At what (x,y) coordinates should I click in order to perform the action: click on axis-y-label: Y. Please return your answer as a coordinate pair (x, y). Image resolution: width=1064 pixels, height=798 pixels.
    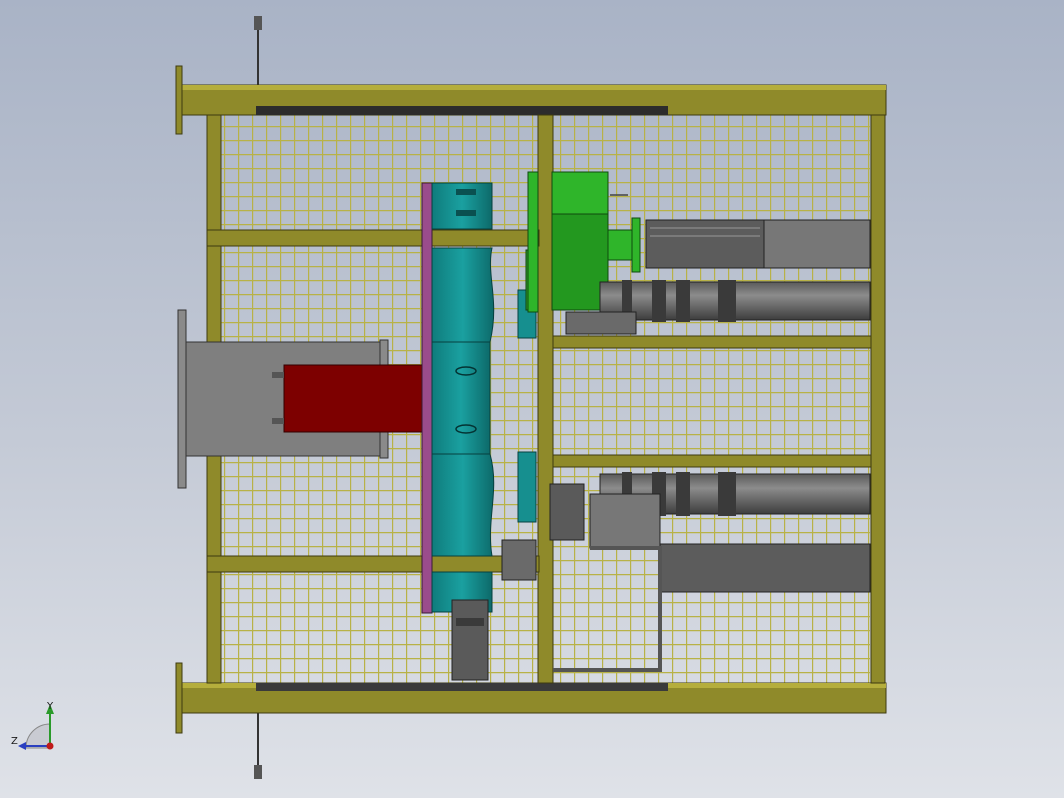
    Looking at the image, I should click on (50, 706).